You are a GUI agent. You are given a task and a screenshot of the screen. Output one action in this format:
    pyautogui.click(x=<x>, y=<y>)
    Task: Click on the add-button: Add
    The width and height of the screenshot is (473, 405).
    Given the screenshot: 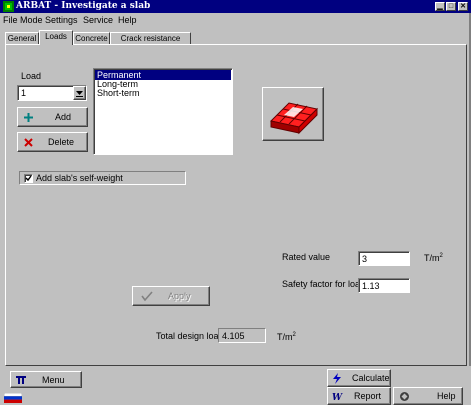 What is the action you would take?
    pyautogui.click(x=52, y=117)
    